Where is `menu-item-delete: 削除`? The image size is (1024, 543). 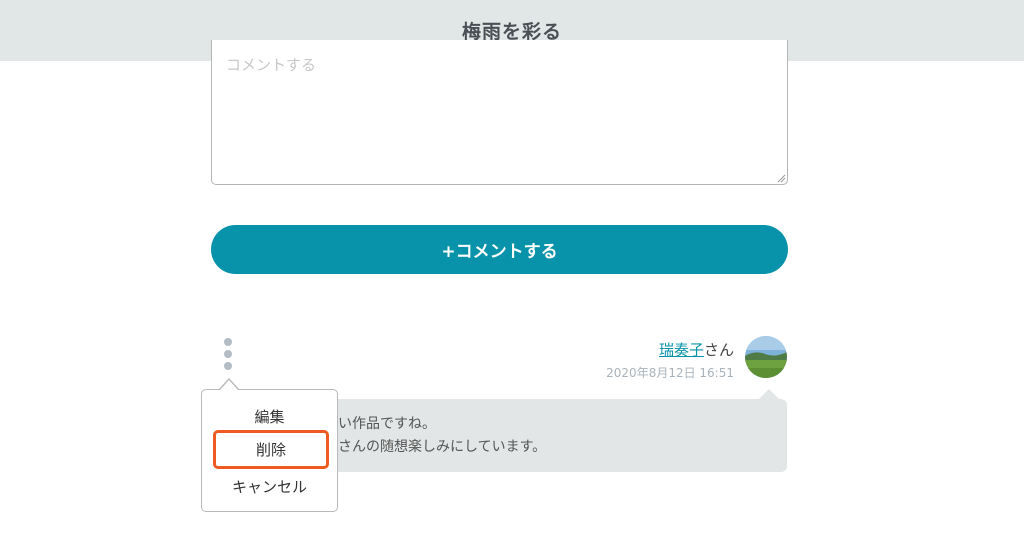
menu-item-delete: 削除 is located at coordinates (271, 449).